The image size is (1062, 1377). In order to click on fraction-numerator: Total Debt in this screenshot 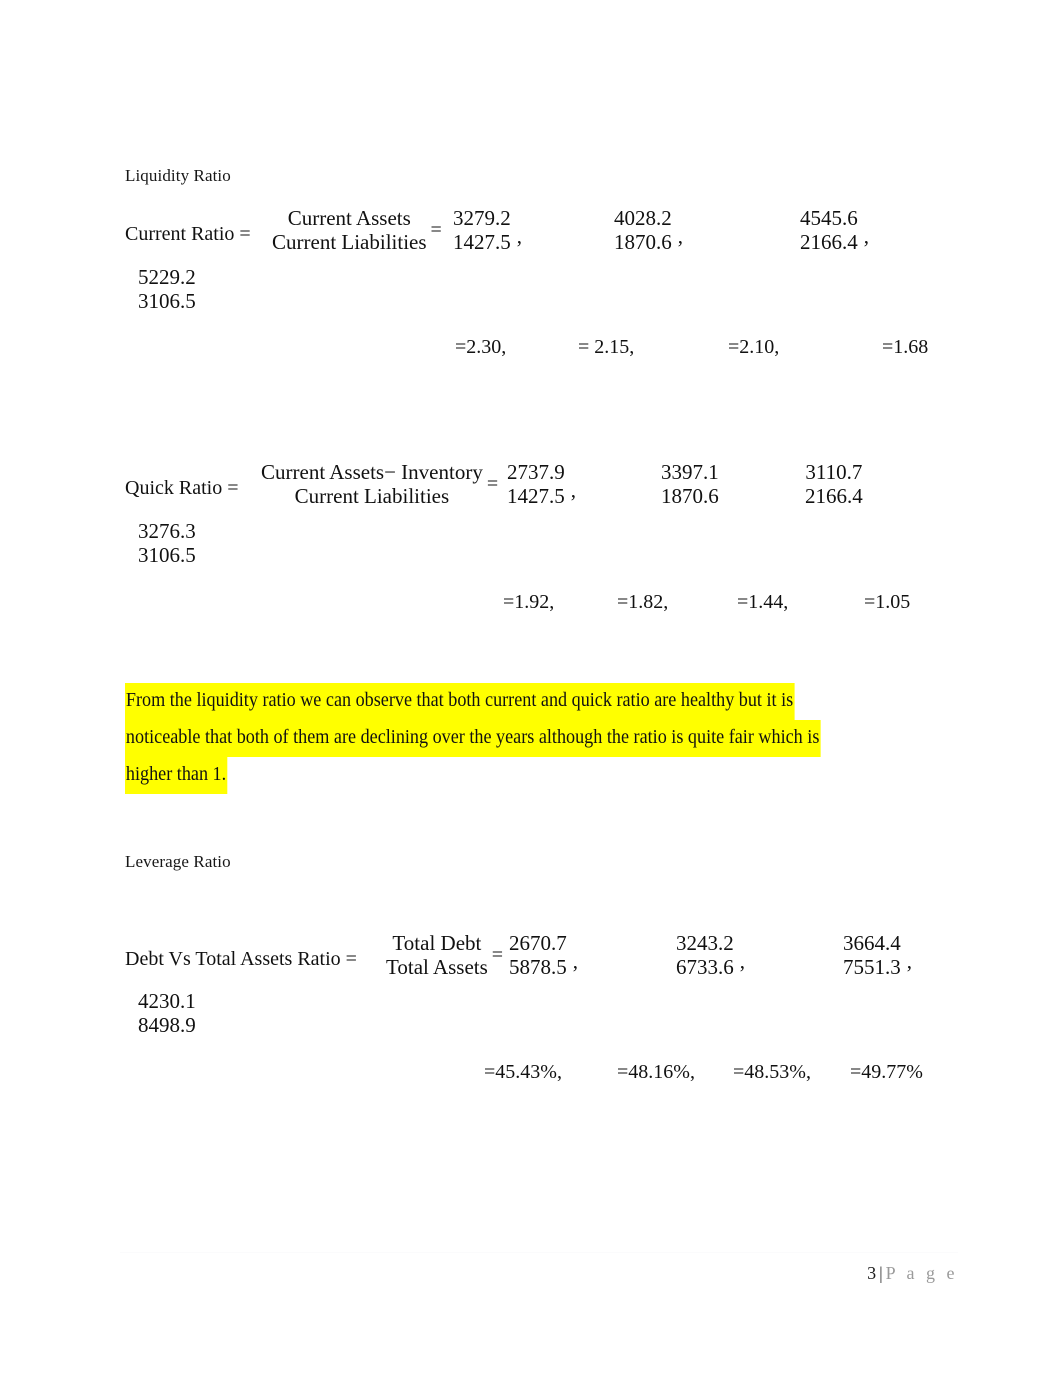, I will do `click(437, 943)`.